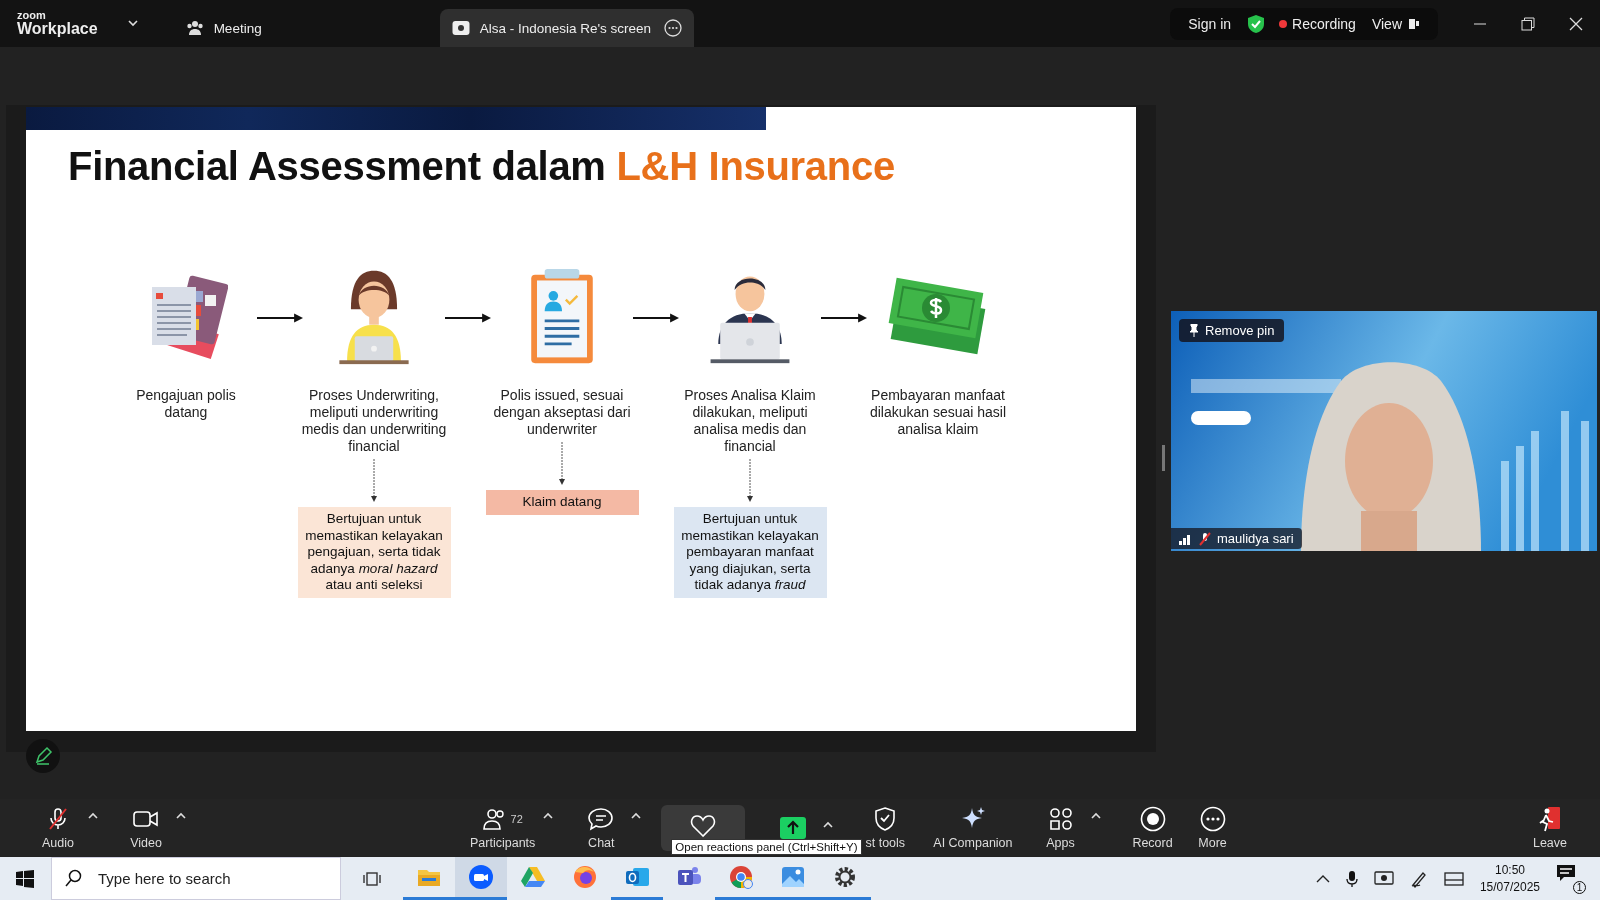 Image resolution: width=1600 pixels, height=900 pixels. I want to click on chat-bubble-icon, so click(601, 818).